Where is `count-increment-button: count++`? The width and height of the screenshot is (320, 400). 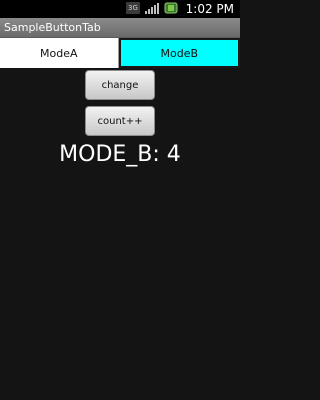
count-increment-button: count++ is located at coordinates (120, 121).